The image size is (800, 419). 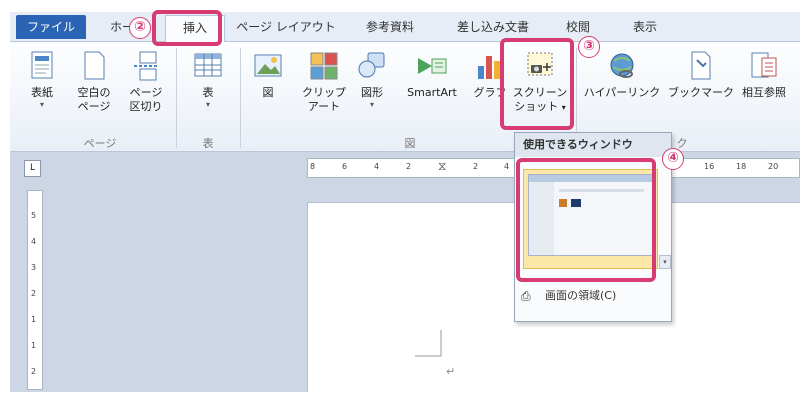 What do you see at coordinates (390, 28) in the screenshot?
I see `tab-references: 参考資料` at bounding box center [390, 28].